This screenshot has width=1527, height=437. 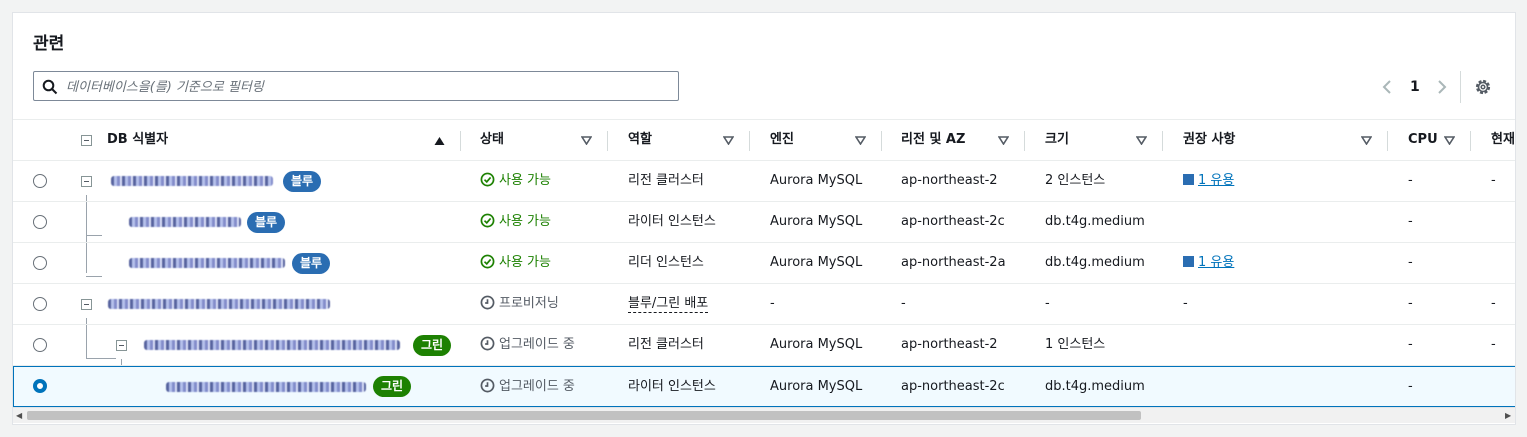 I want to click on recommendation-cell: -, so click(x=1185, y=303).